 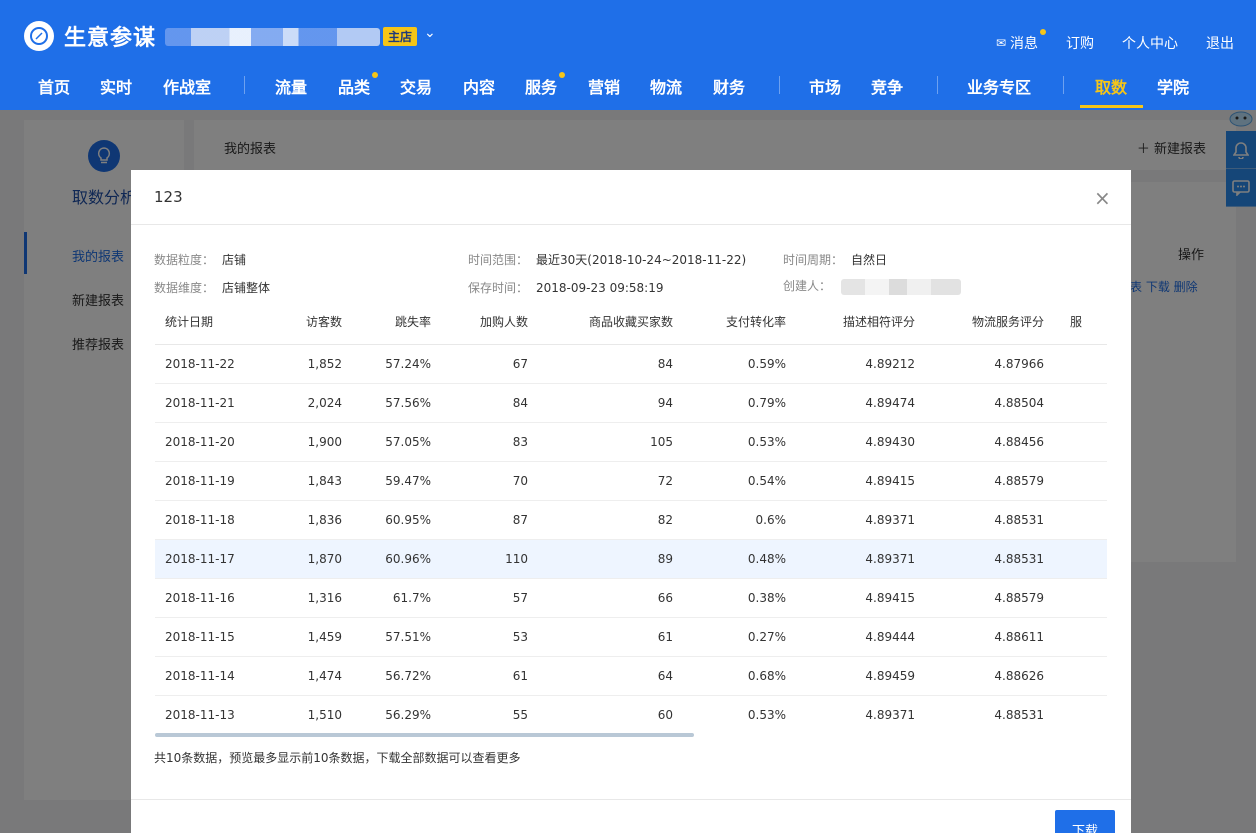 What do you see at coordinates (743, 481) in the screenshot?
I see `table-cell: 0.54%` at bounding box center [743, 481].